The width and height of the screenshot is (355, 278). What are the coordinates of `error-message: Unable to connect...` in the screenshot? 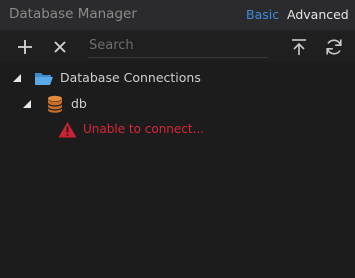 It's located at (144, 129).